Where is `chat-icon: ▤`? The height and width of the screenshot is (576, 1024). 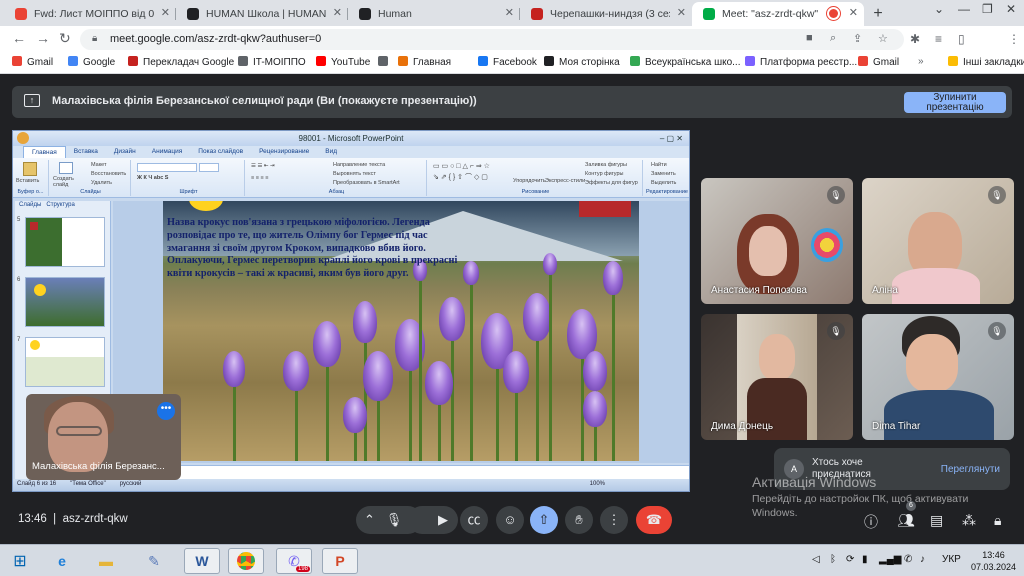 chat-icon: ▤ is located at coordinates (936, 520).